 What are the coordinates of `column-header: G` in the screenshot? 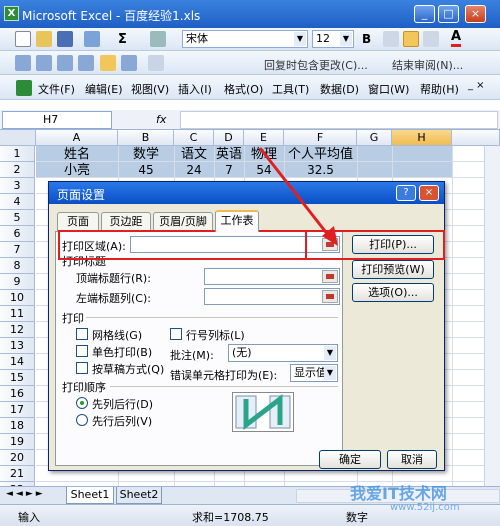 It's located at (374, 138).